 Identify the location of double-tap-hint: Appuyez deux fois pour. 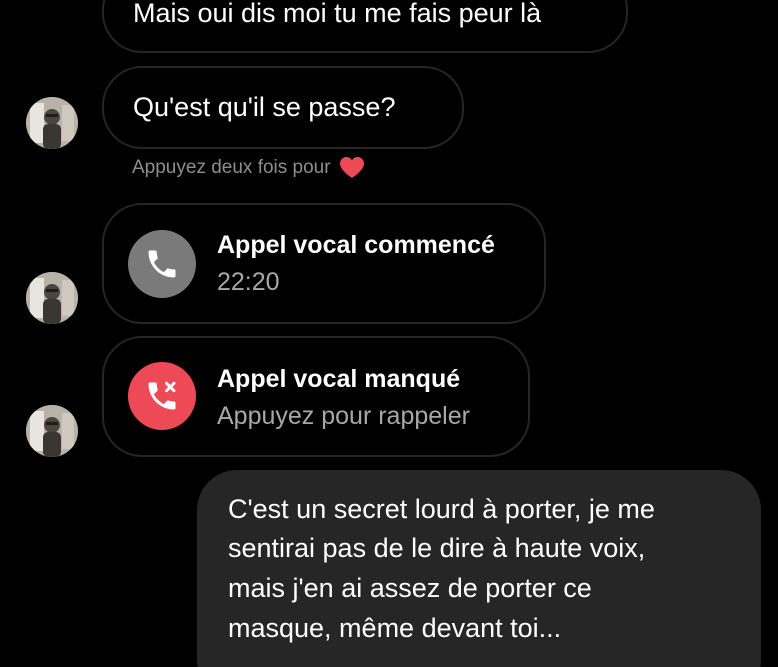
(248, 168).